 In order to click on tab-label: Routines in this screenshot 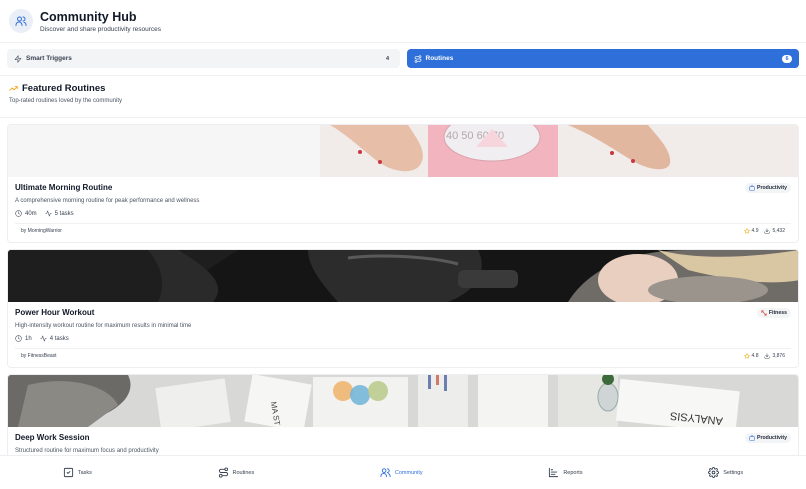, I will do `click(439, 58)`.